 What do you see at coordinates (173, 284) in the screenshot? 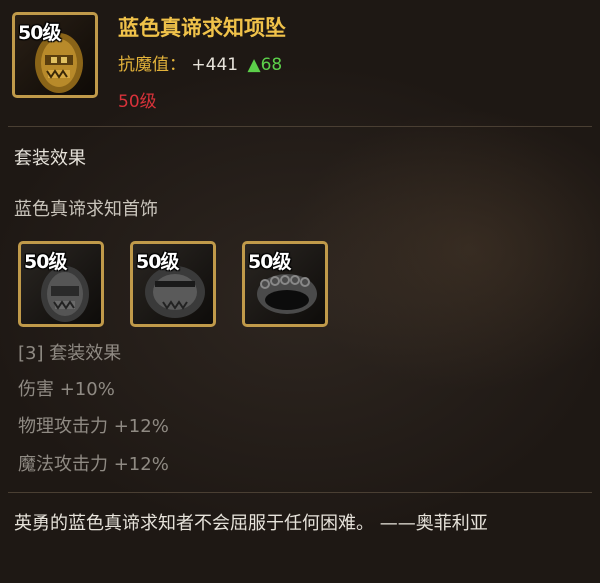
I see `bracelet-grey-icon: 50级` at bounding box center [173, 284].